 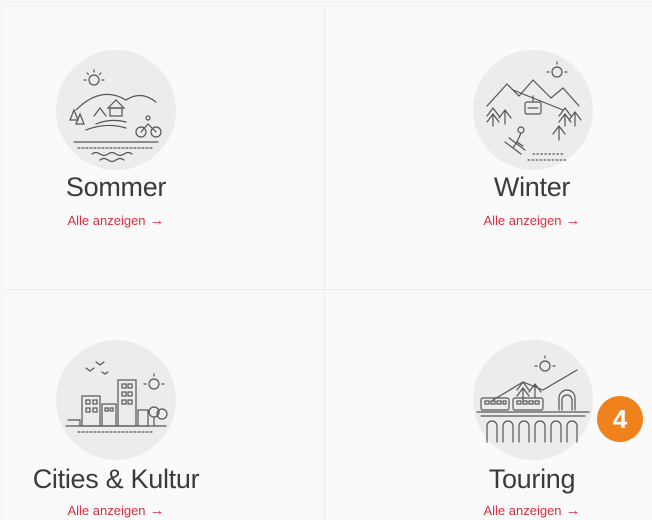 I want to click on touring-illustration-icon, so click(x=533, y=400).